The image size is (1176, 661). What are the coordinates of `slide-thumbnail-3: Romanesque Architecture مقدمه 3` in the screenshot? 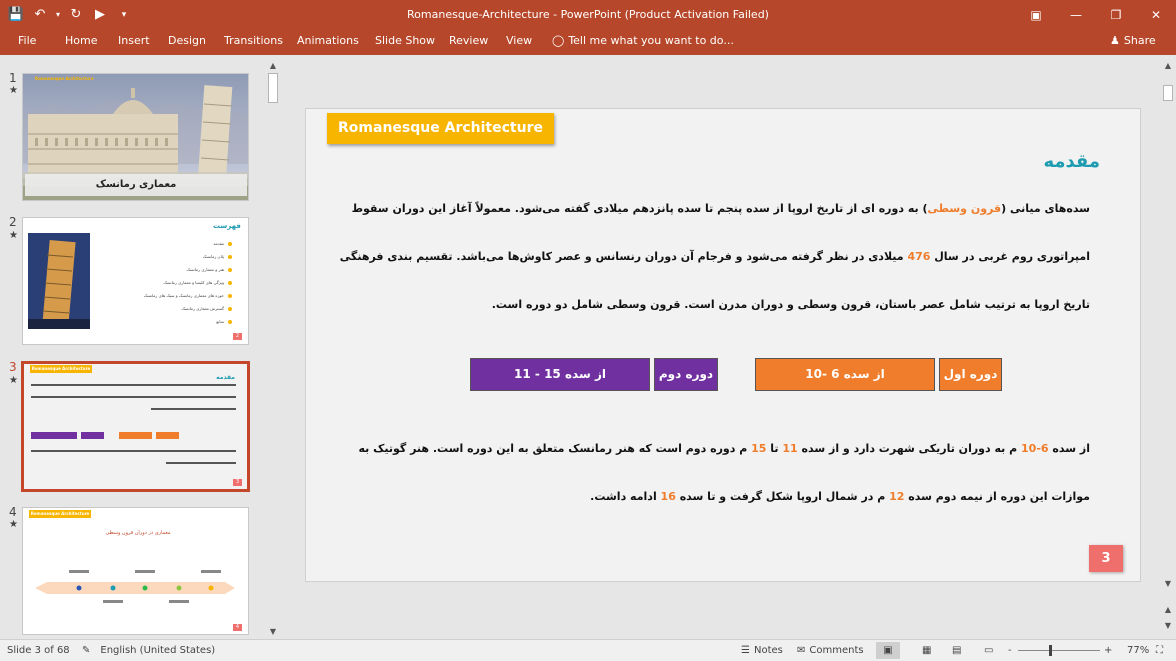 It's located at (135, 426).